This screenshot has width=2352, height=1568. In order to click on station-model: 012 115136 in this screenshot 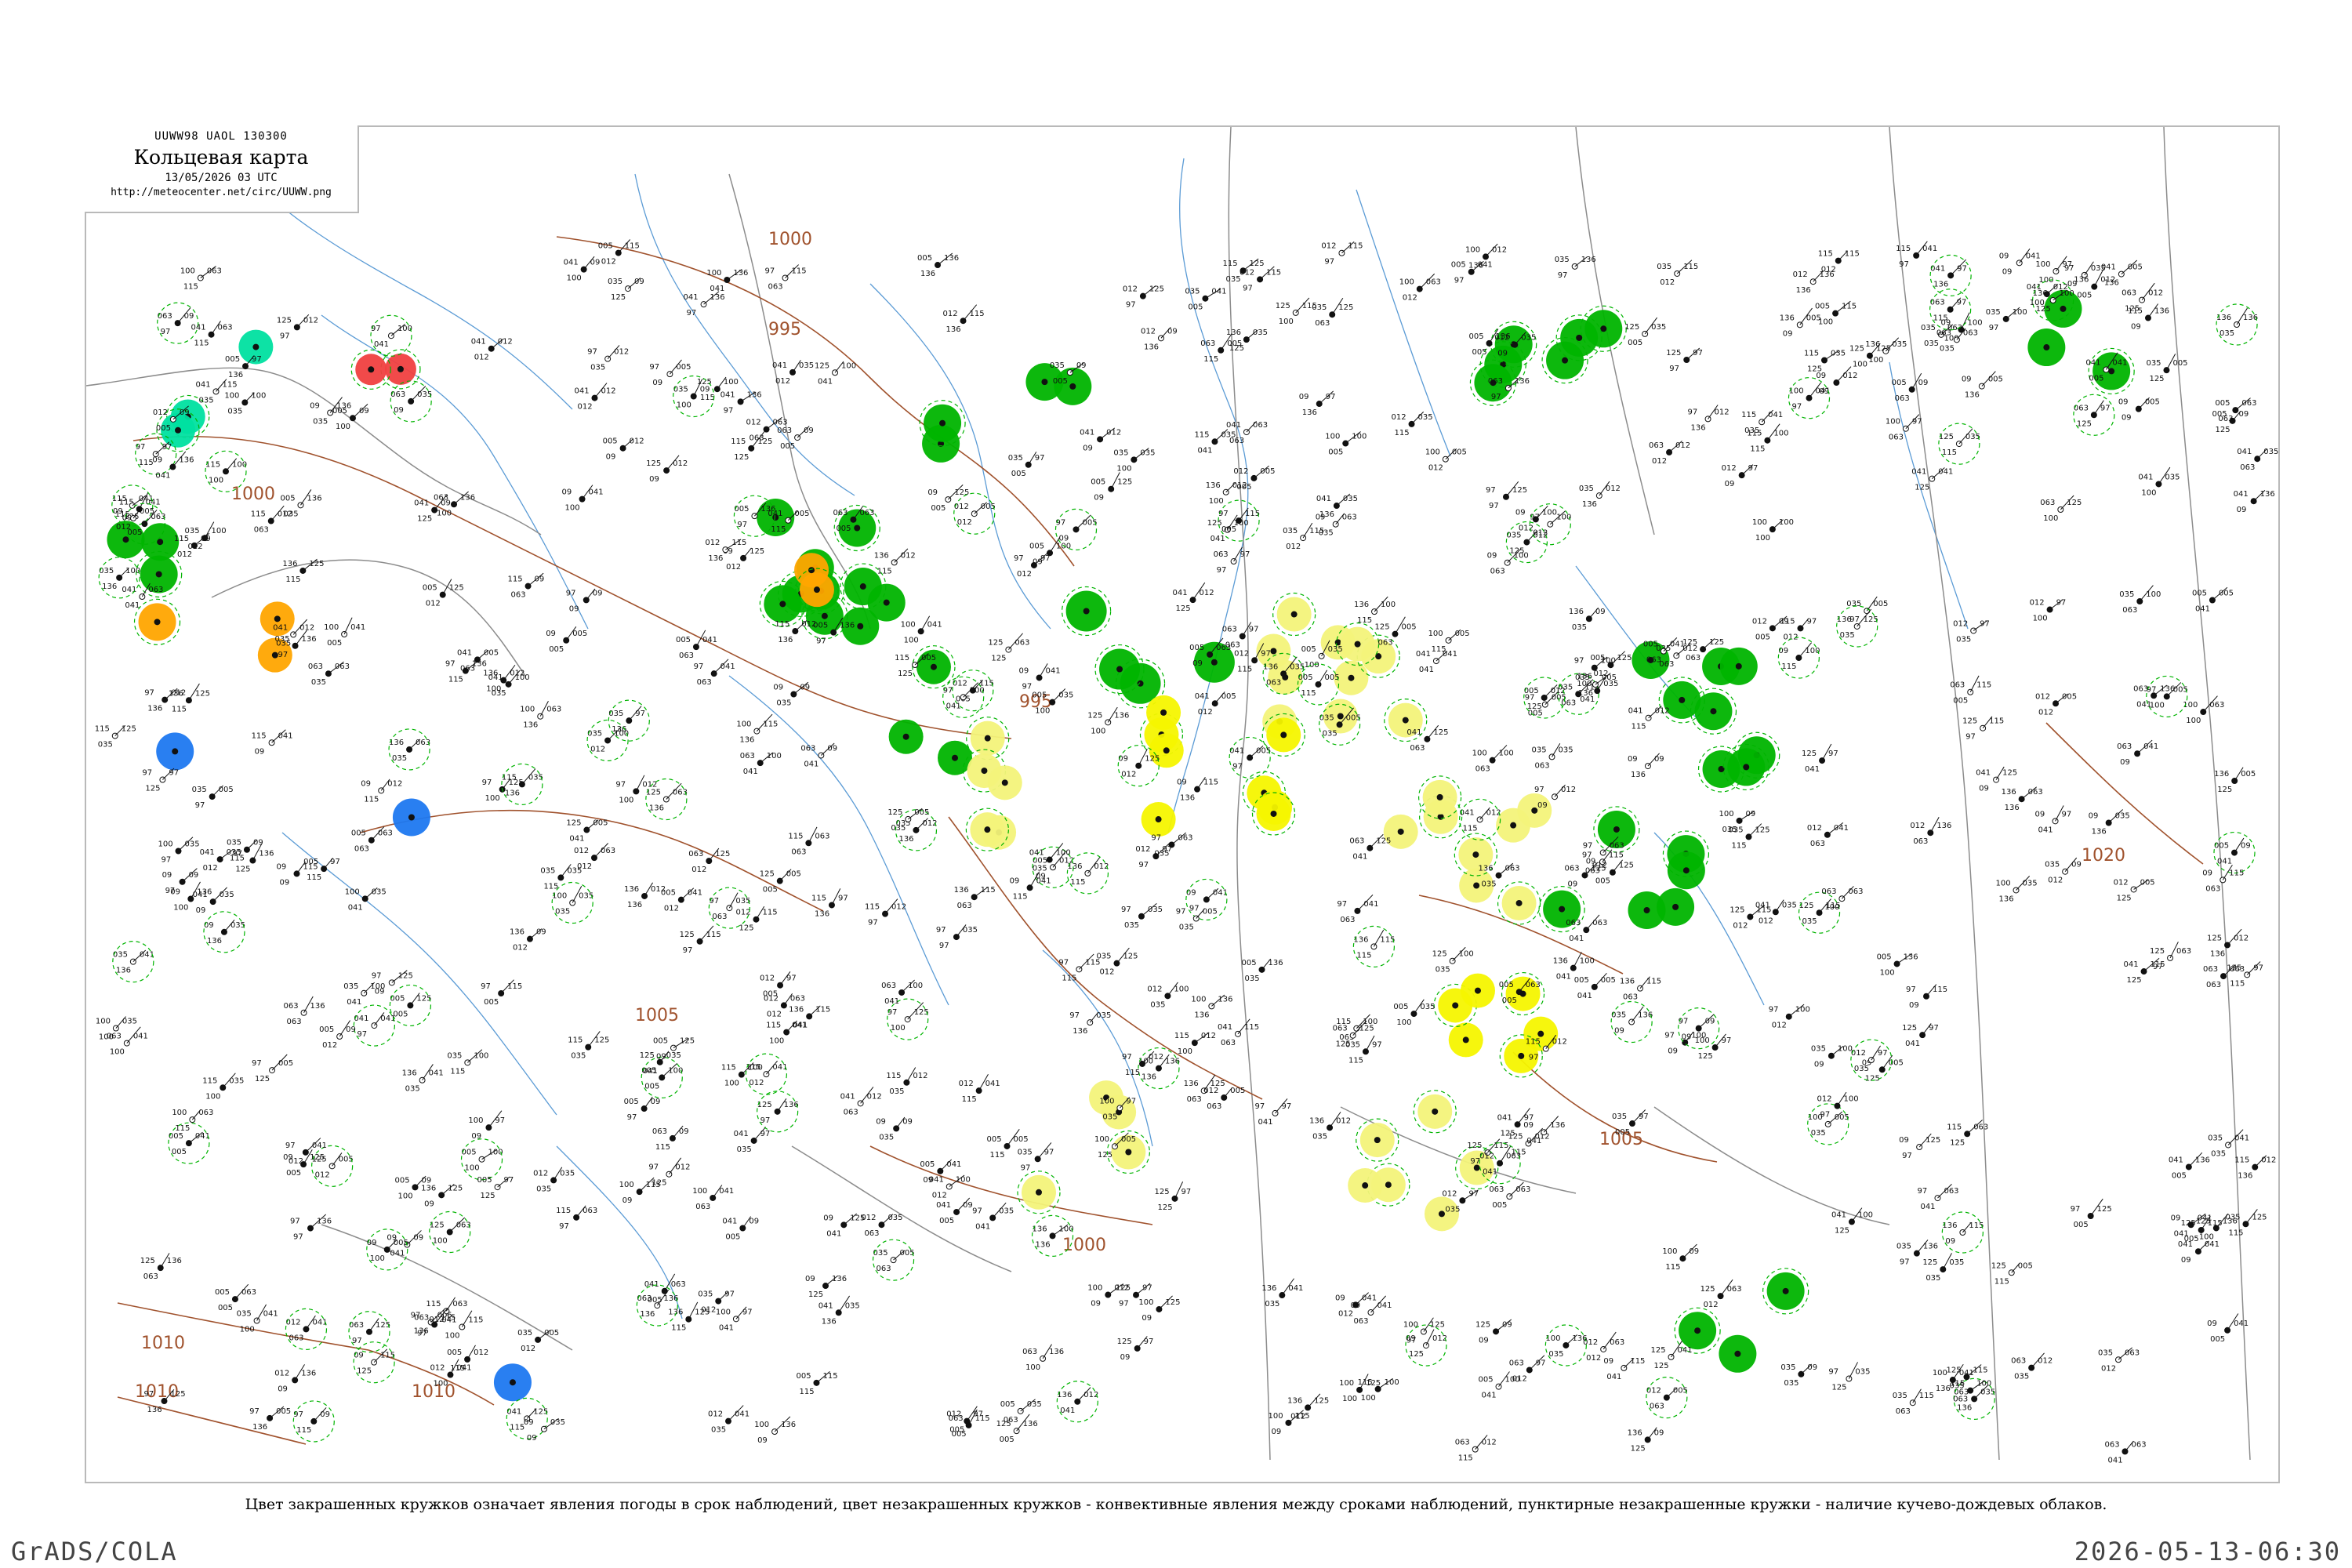, I will do `click(964, 319)`.